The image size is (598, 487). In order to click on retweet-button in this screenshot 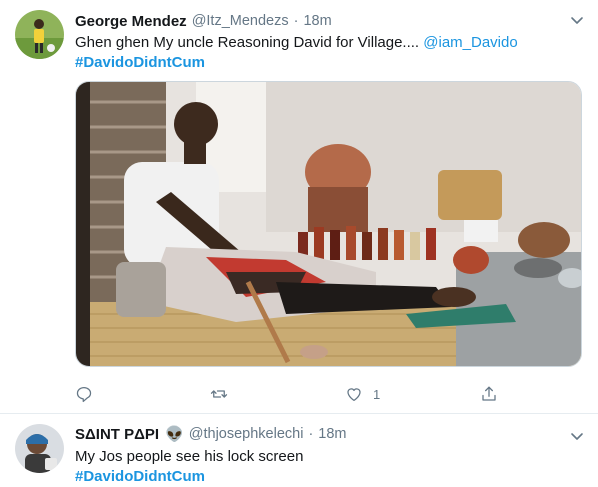, I will do `click(224, 394)`.